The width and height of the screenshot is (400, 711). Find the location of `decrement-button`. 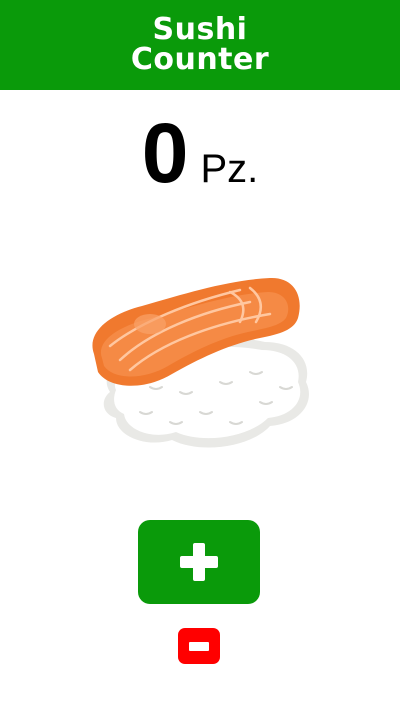

decrement-button is located at coordinates (199, 646).